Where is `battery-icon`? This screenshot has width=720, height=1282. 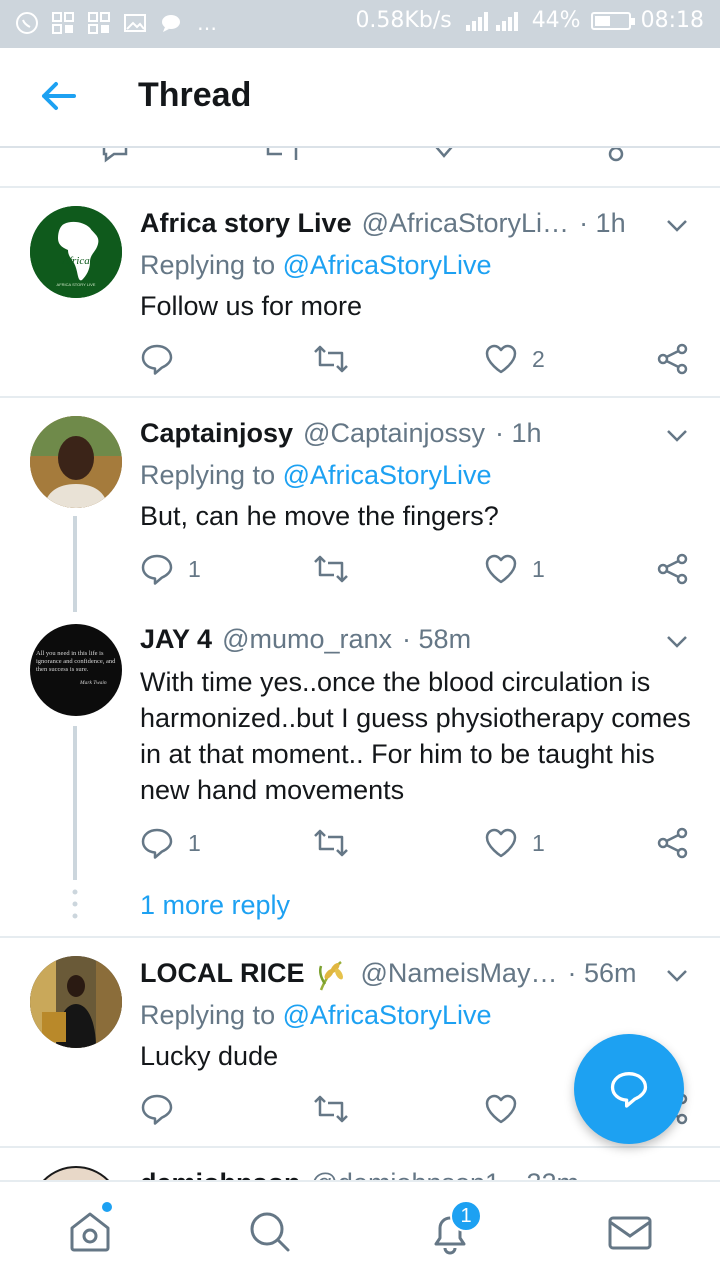
battery-icon is located at coordinates (612, 20).